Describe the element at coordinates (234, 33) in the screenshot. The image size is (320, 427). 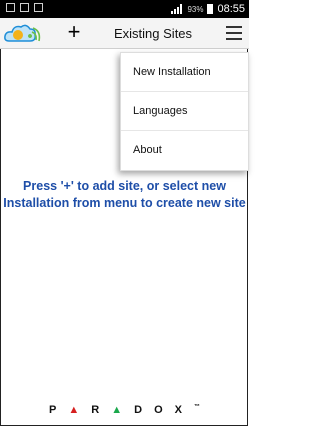
I see `hamburger-menu-icon` at that location.